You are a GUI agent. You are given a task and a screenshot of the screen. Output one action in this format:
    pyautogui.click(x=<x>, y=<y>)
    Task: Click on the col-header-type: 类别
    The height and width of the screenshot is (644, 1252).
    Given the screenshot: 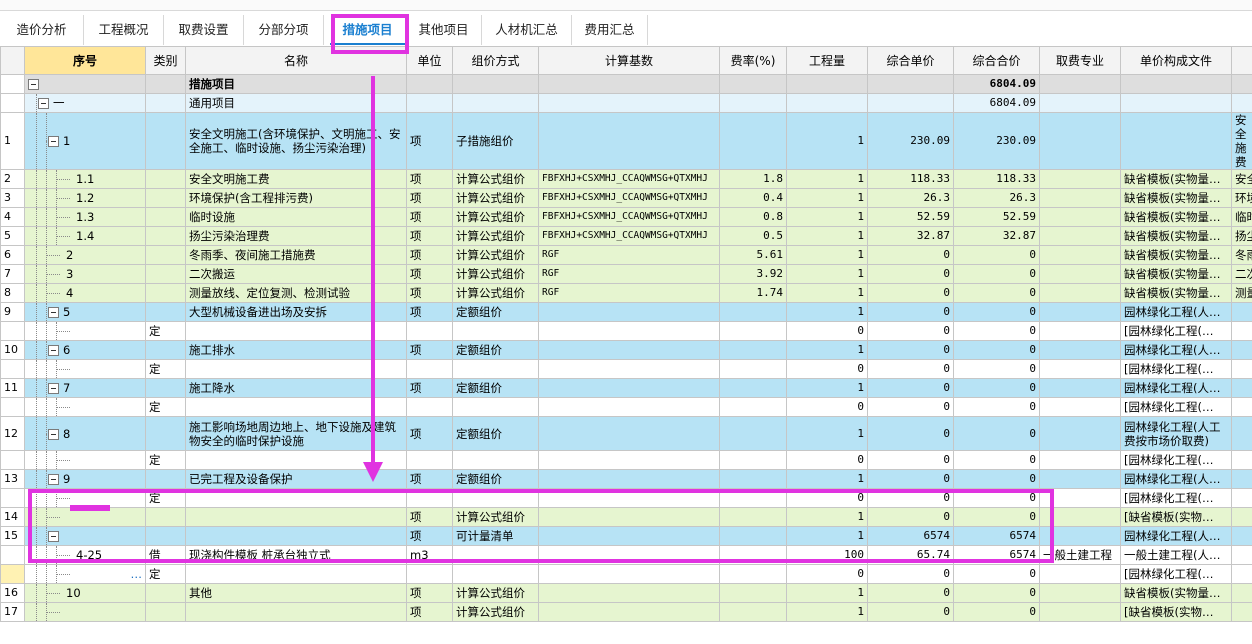 What is the action you would take?
    pyautogui.click(x=165, y=60)
    